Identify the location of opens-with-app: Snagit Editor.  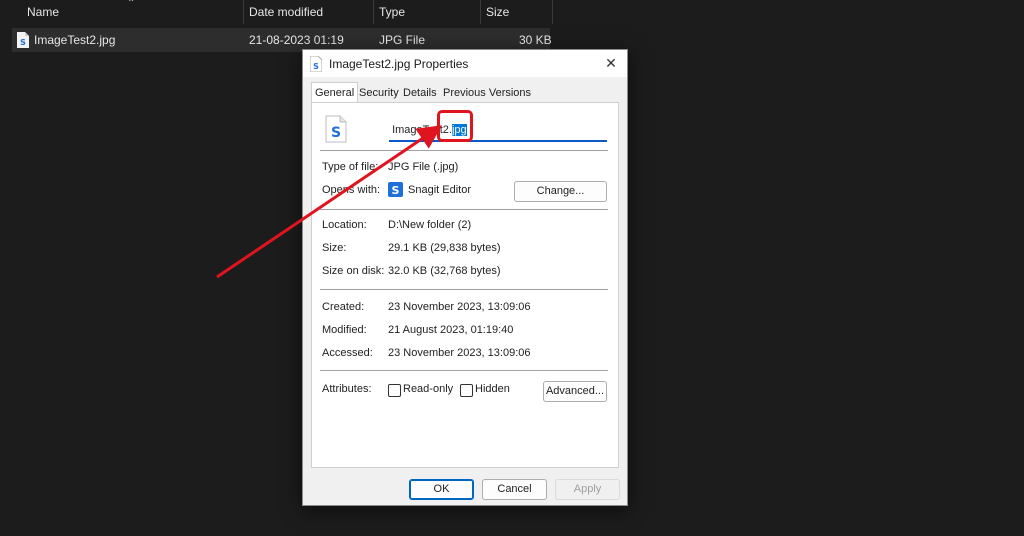
(439, 190).